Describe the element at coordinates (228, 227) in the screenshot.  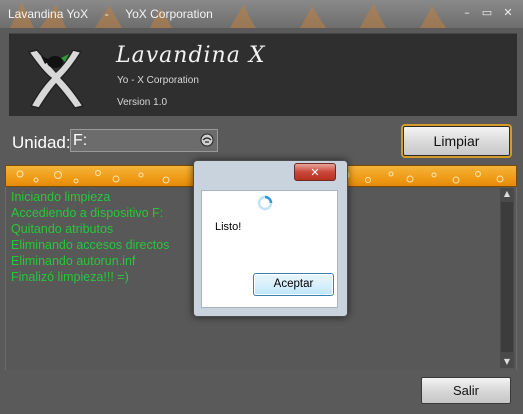
I see `dialog-message: Listo!` at that location.